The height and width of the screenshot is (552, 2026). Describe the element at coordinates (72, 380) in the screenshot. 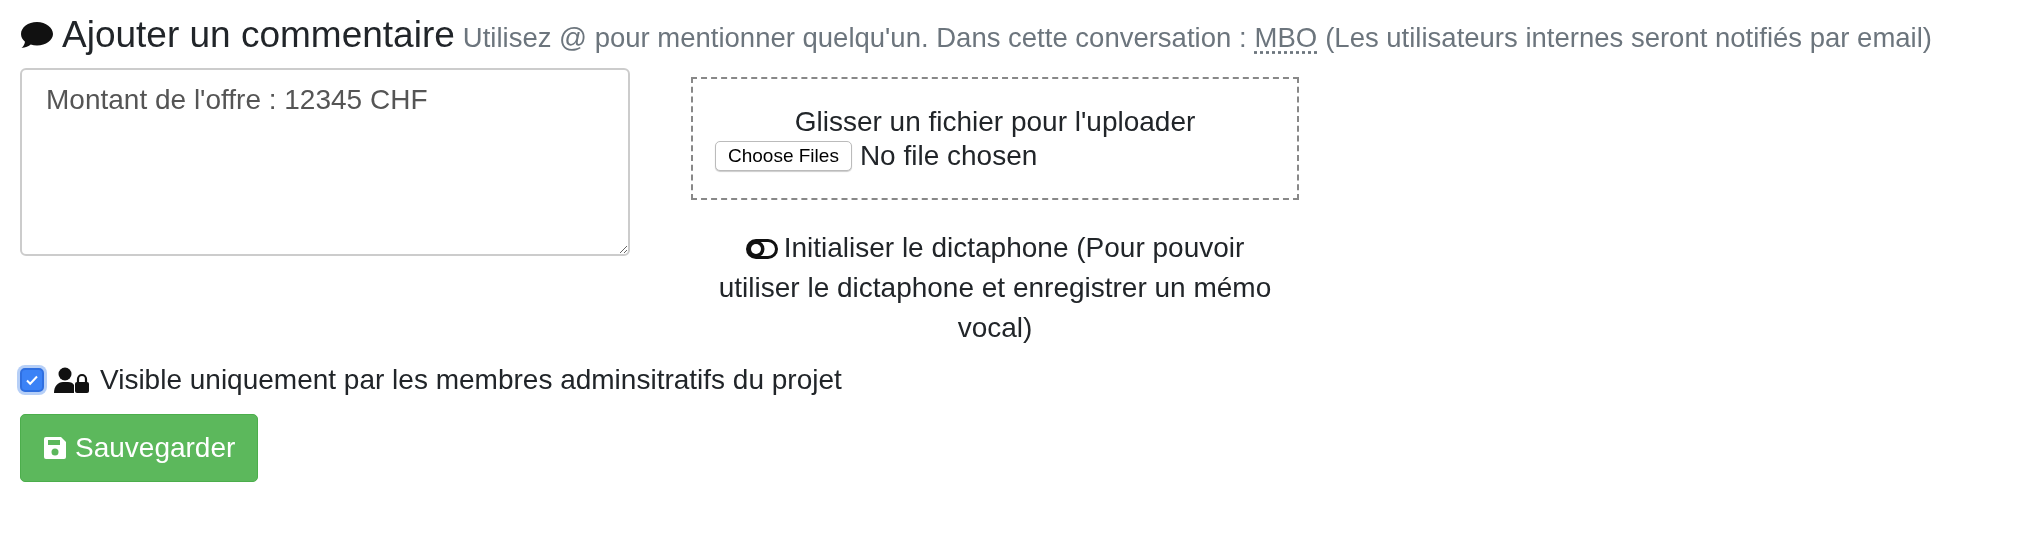

I see `user-lock-icon` at that location.